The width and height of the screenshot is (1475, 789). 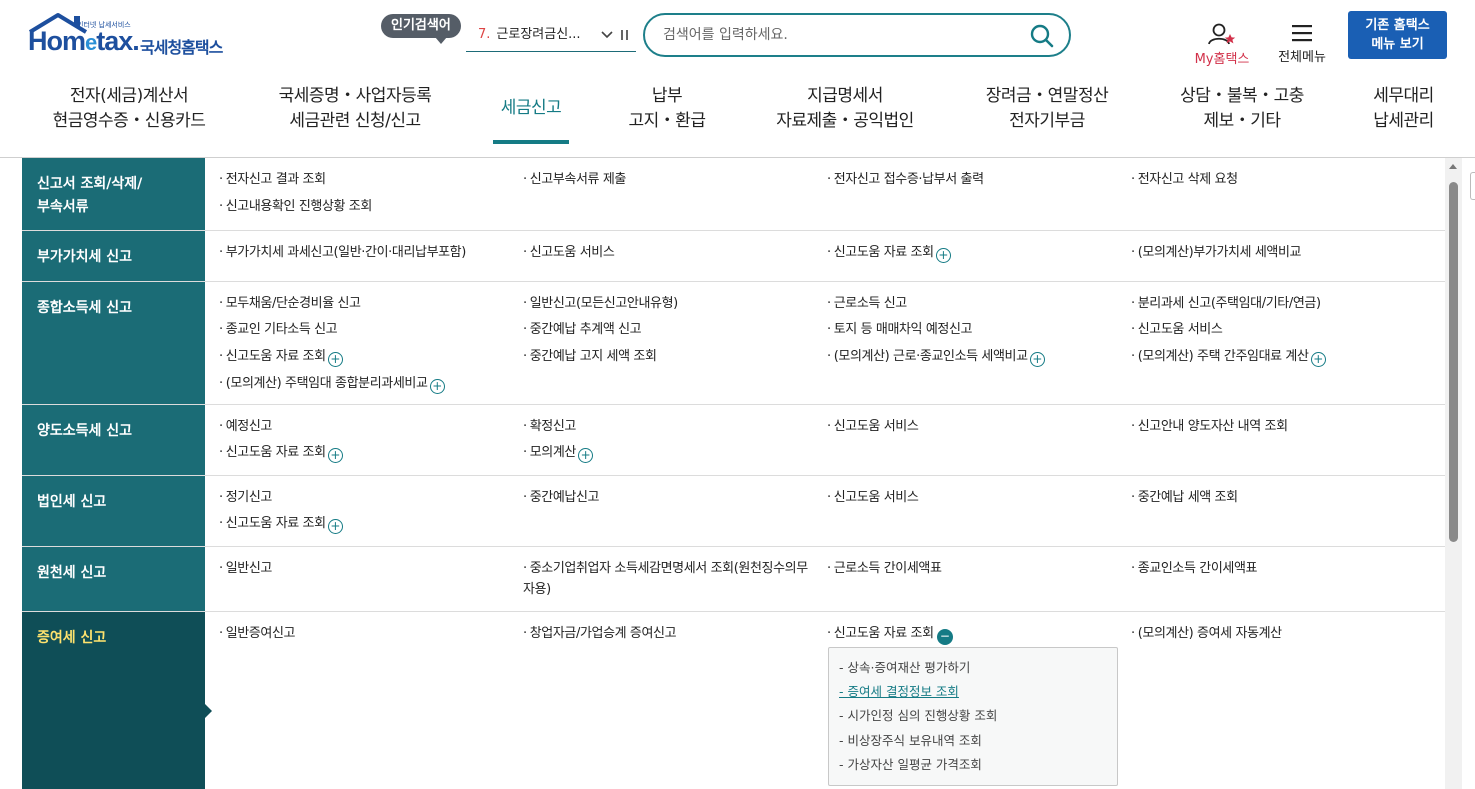 I want to click on menu-link: 중간예납 추계액 신고, so click(x=582, y=330).